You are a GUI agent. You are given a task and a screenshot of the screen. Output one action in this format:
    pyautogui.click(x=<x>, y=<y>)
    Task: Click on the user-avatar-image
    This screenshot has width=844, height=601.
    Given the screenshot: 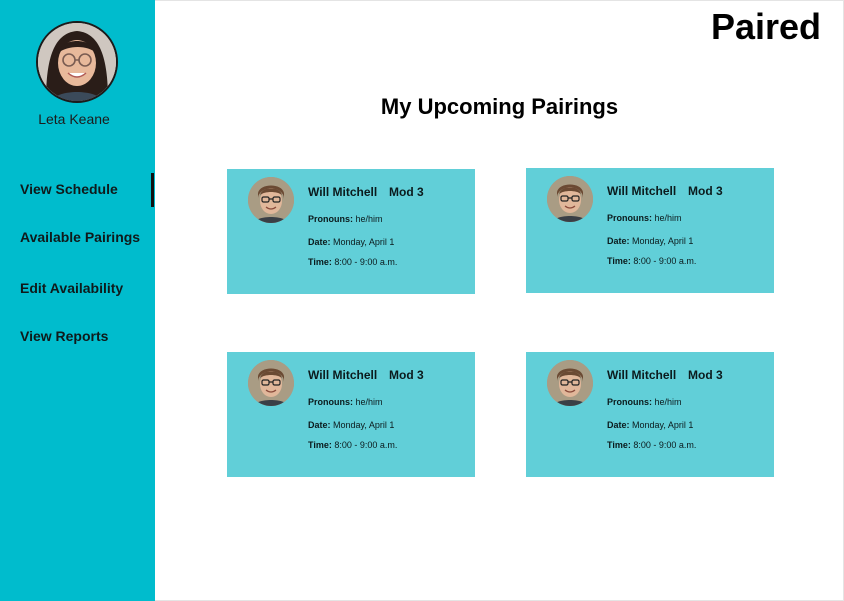 What is the action you would take?
    pyautogui.click(x=77, y=62)
    